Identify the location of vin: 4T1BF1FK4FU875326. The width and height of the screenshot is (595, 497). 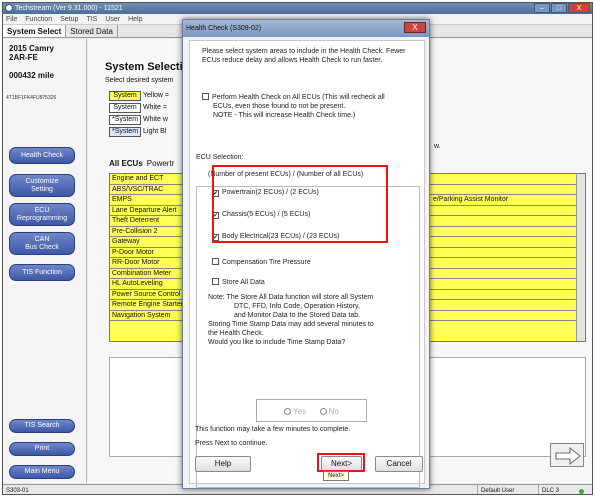
(31, 98).